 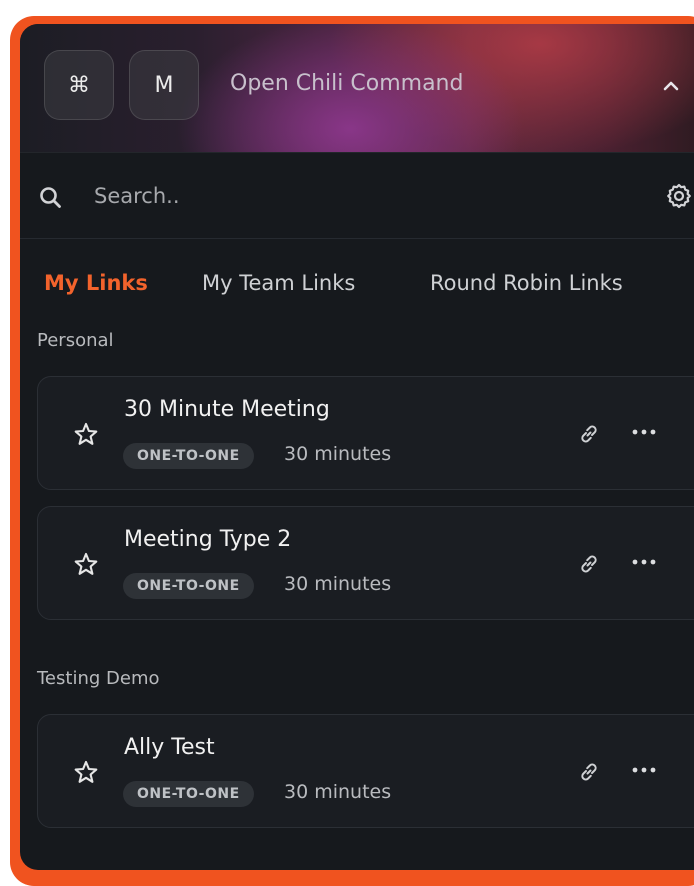 What do you see at coordinates (98, 678) in the screenshot?
I see `section-label-testing-demo: Testing Demo` at bounding box center [98, 678].